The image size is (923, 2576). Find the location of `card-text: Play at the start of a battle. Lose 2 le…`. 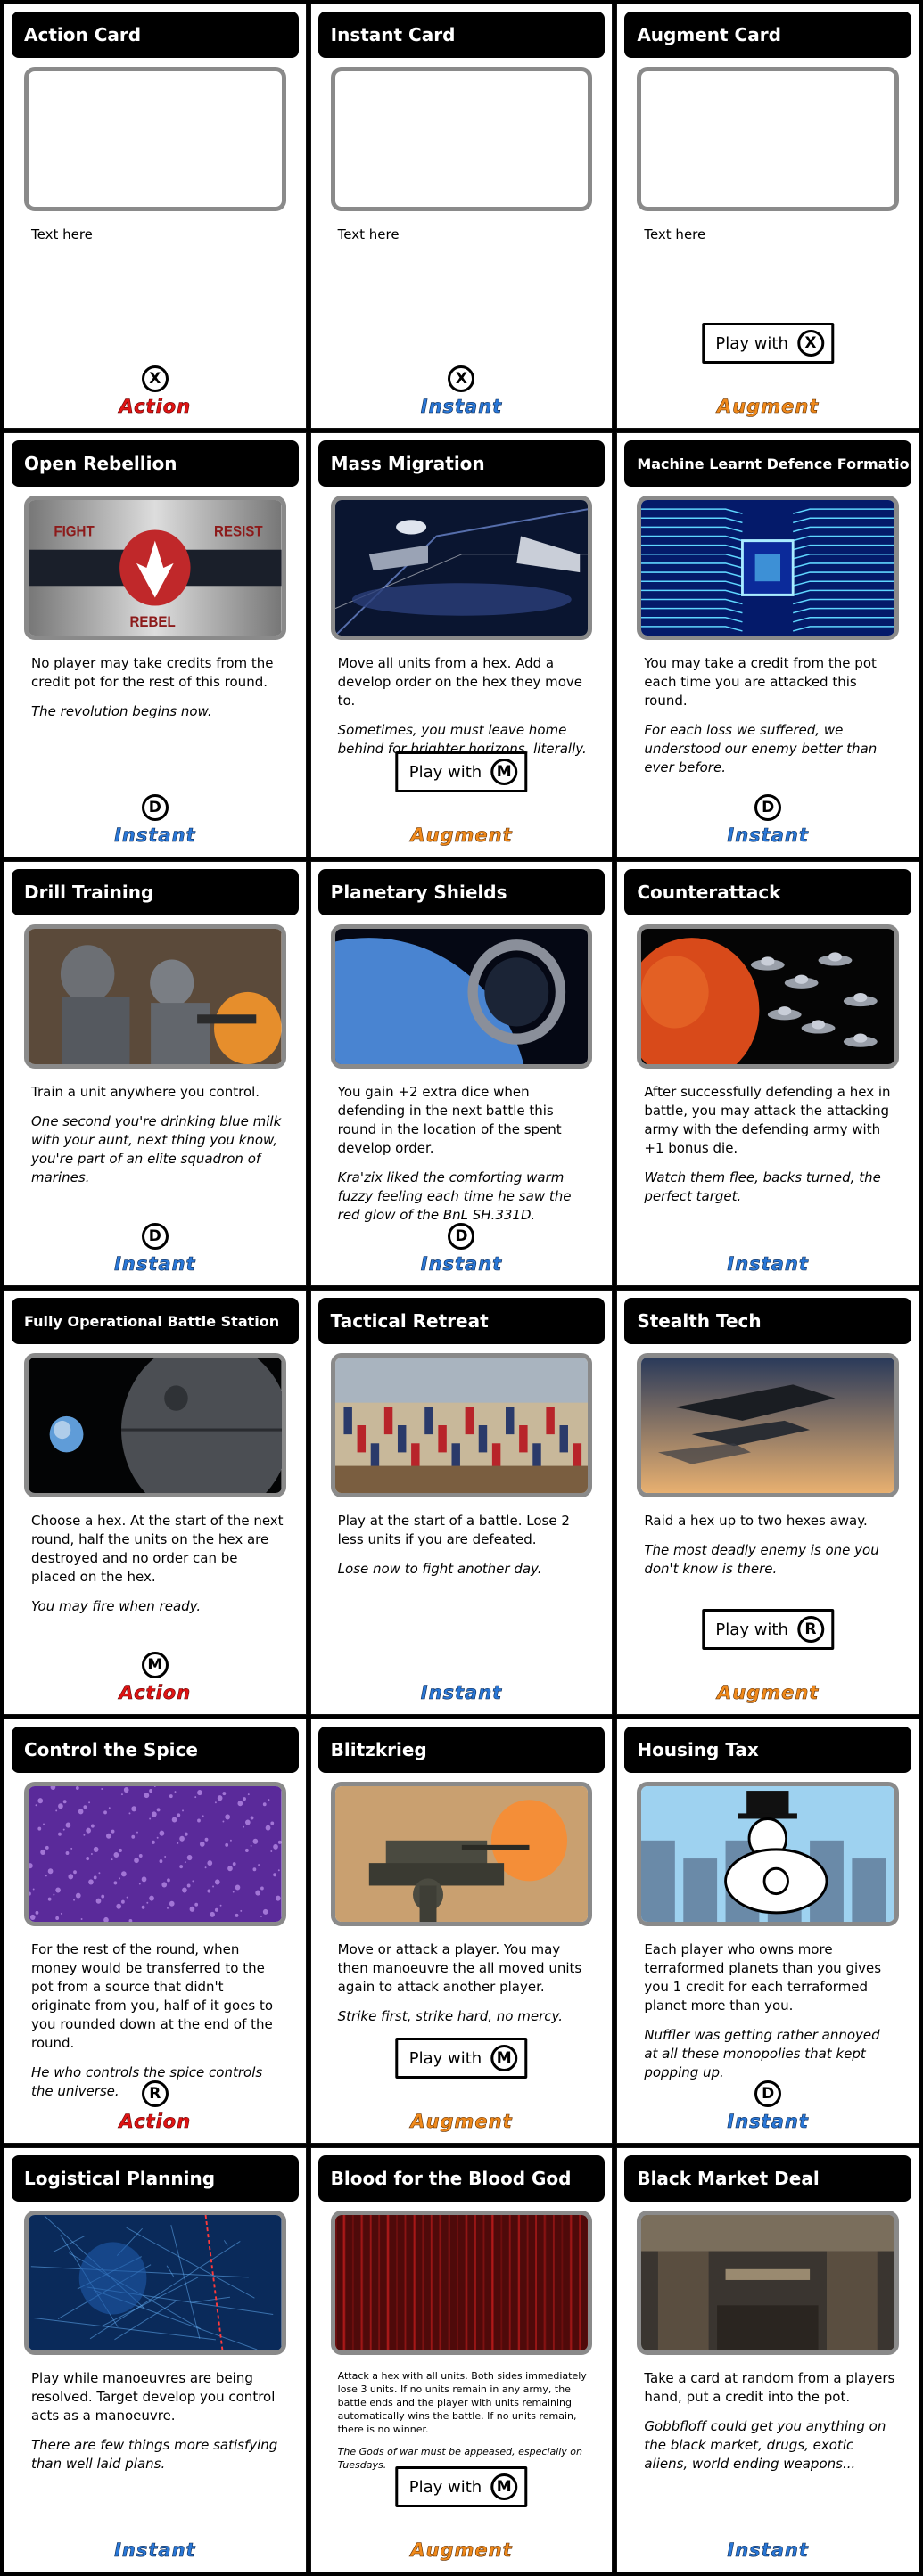

card-text: Play at the start of a battle. Lose 2 le… is located at coordinates (464, 1550).